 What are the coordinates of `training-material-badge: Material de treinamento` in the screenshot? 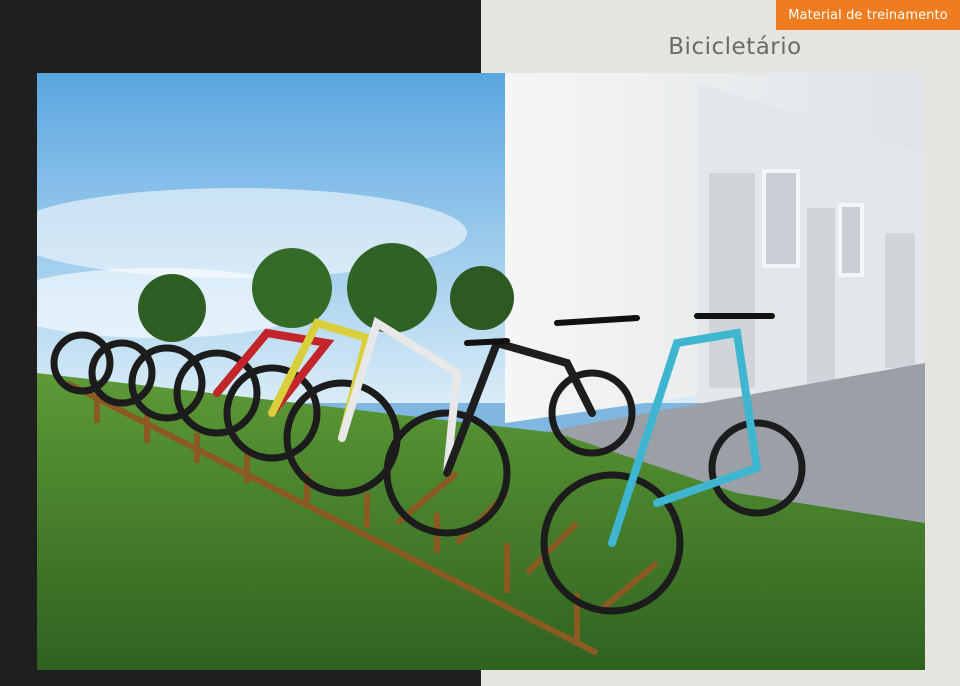 It's located at (868, 15).